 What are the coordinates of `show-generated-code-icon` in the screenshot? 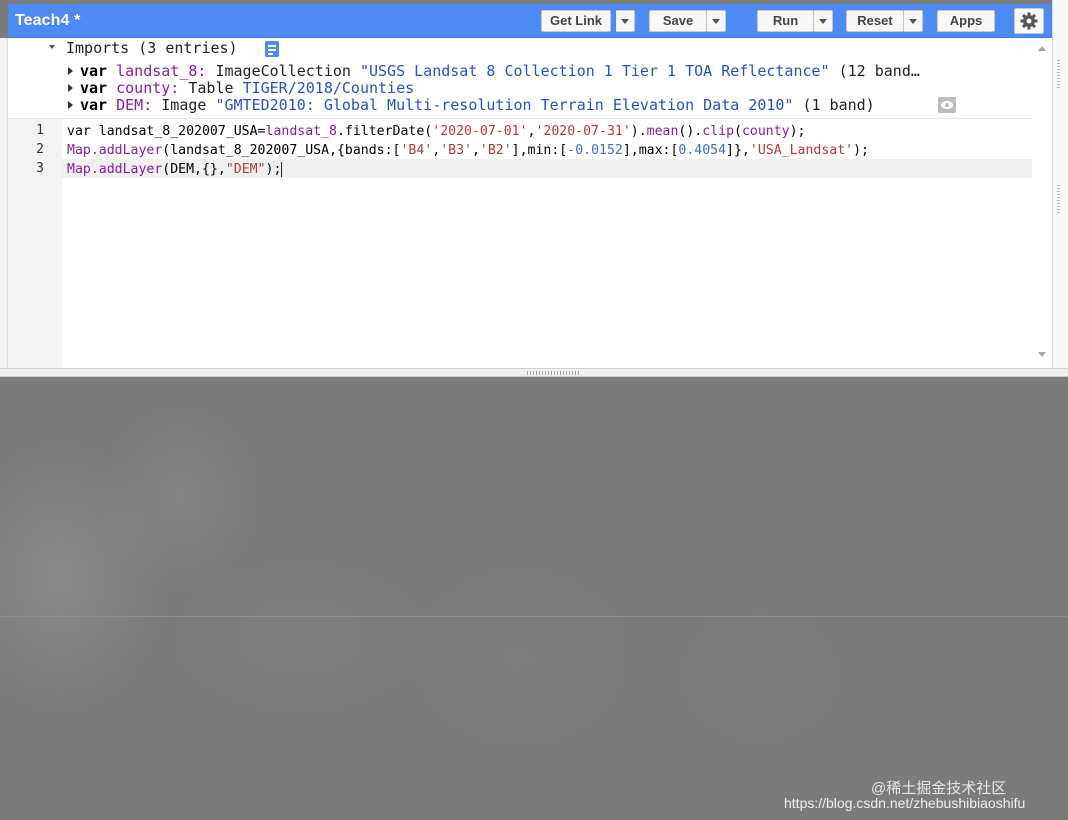 It's located at (272, 49).